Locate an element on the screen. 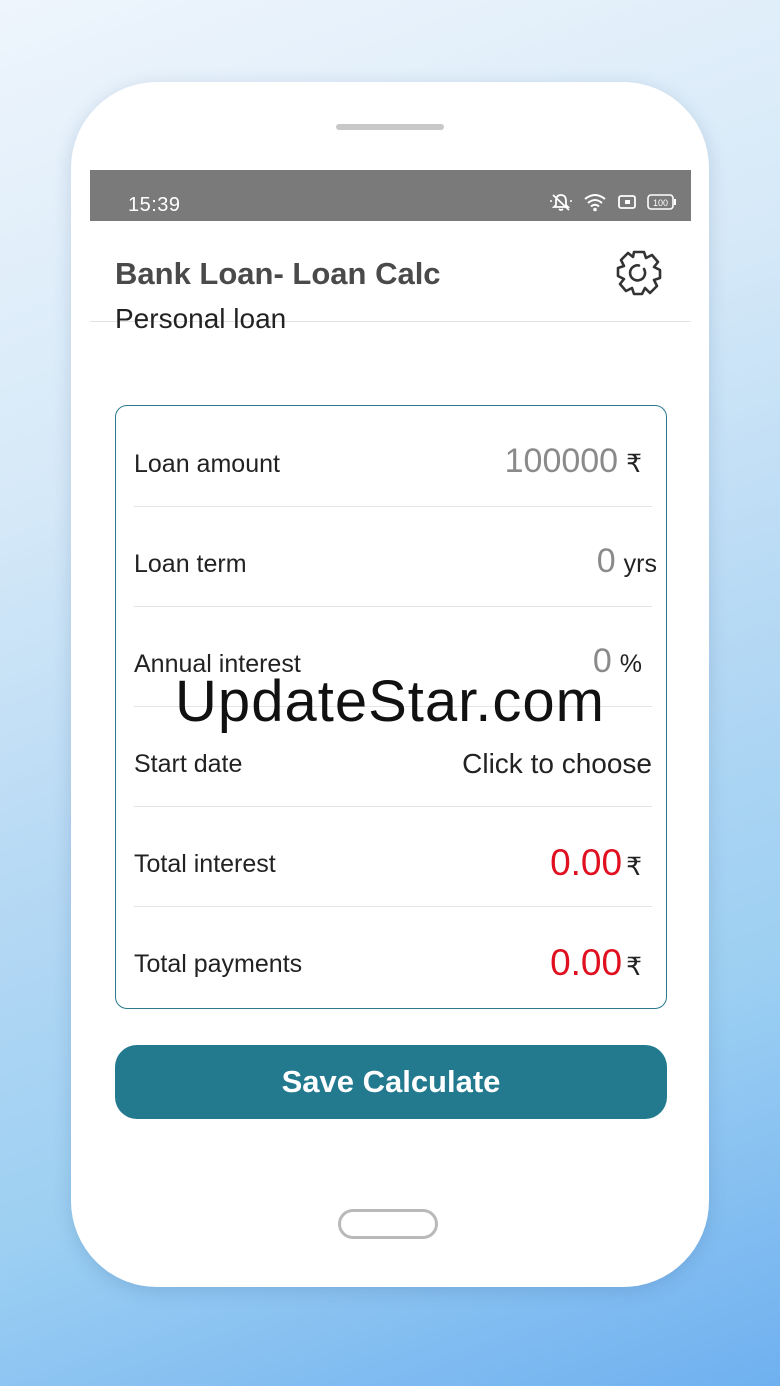  settings-button is located at coordinates (639, 273).